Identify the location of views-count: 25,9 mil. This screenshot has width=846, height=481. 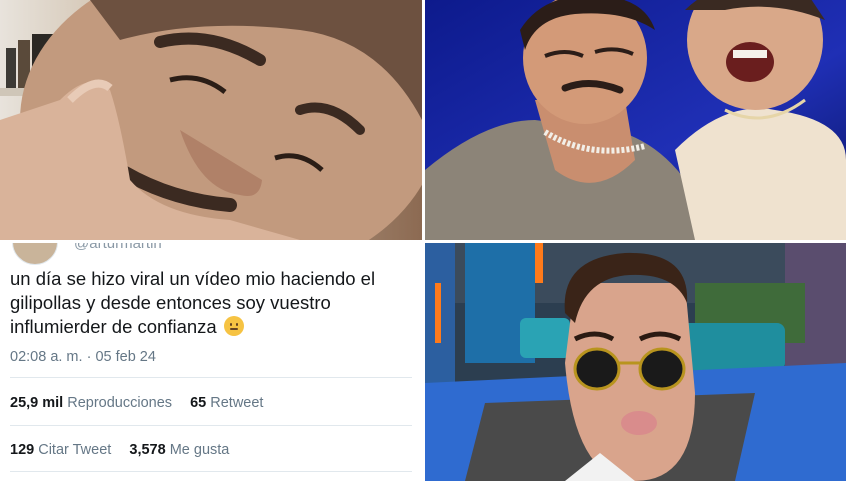
(37, 403).